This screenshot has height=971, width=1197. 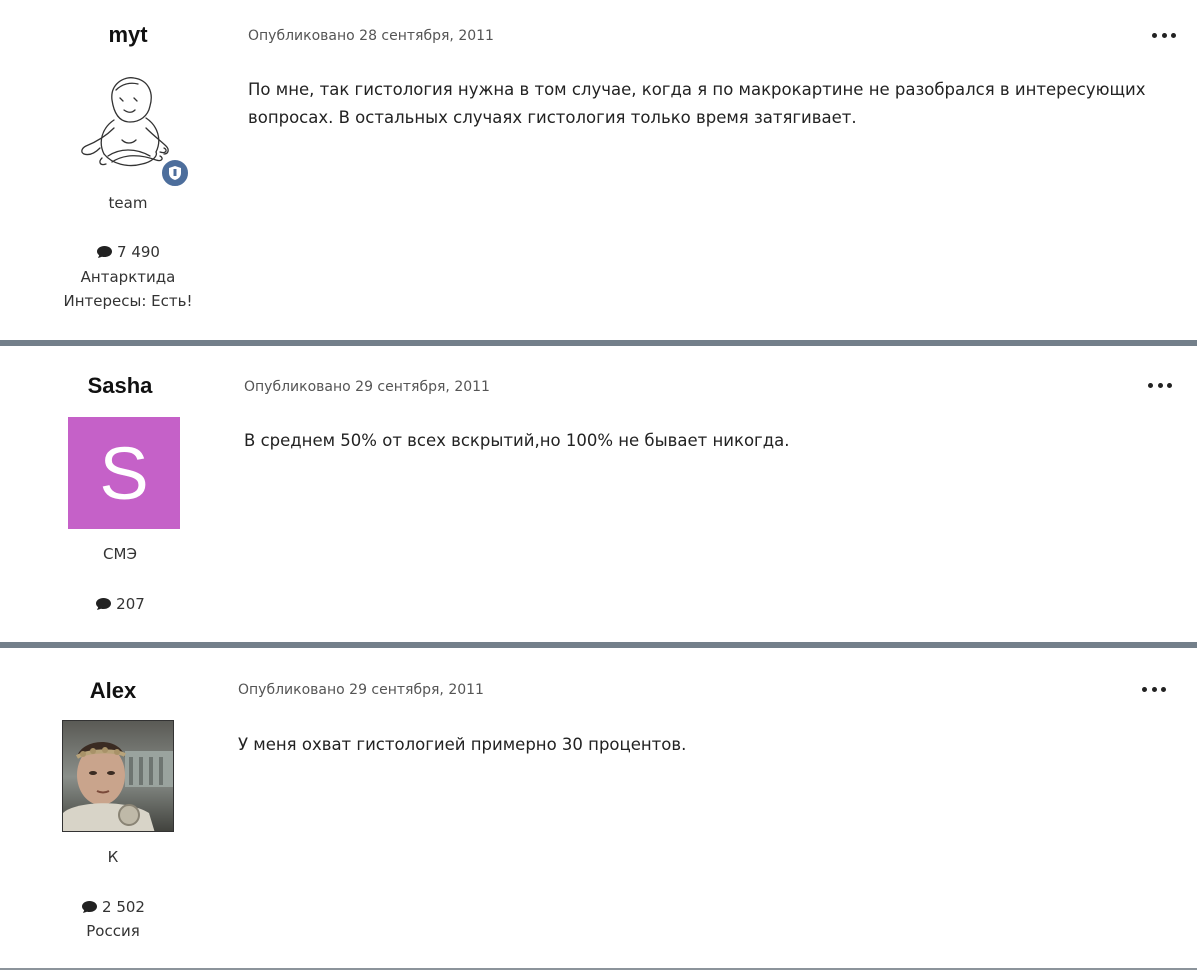 I want to click on shield-icon, so click(x=175, y=173).